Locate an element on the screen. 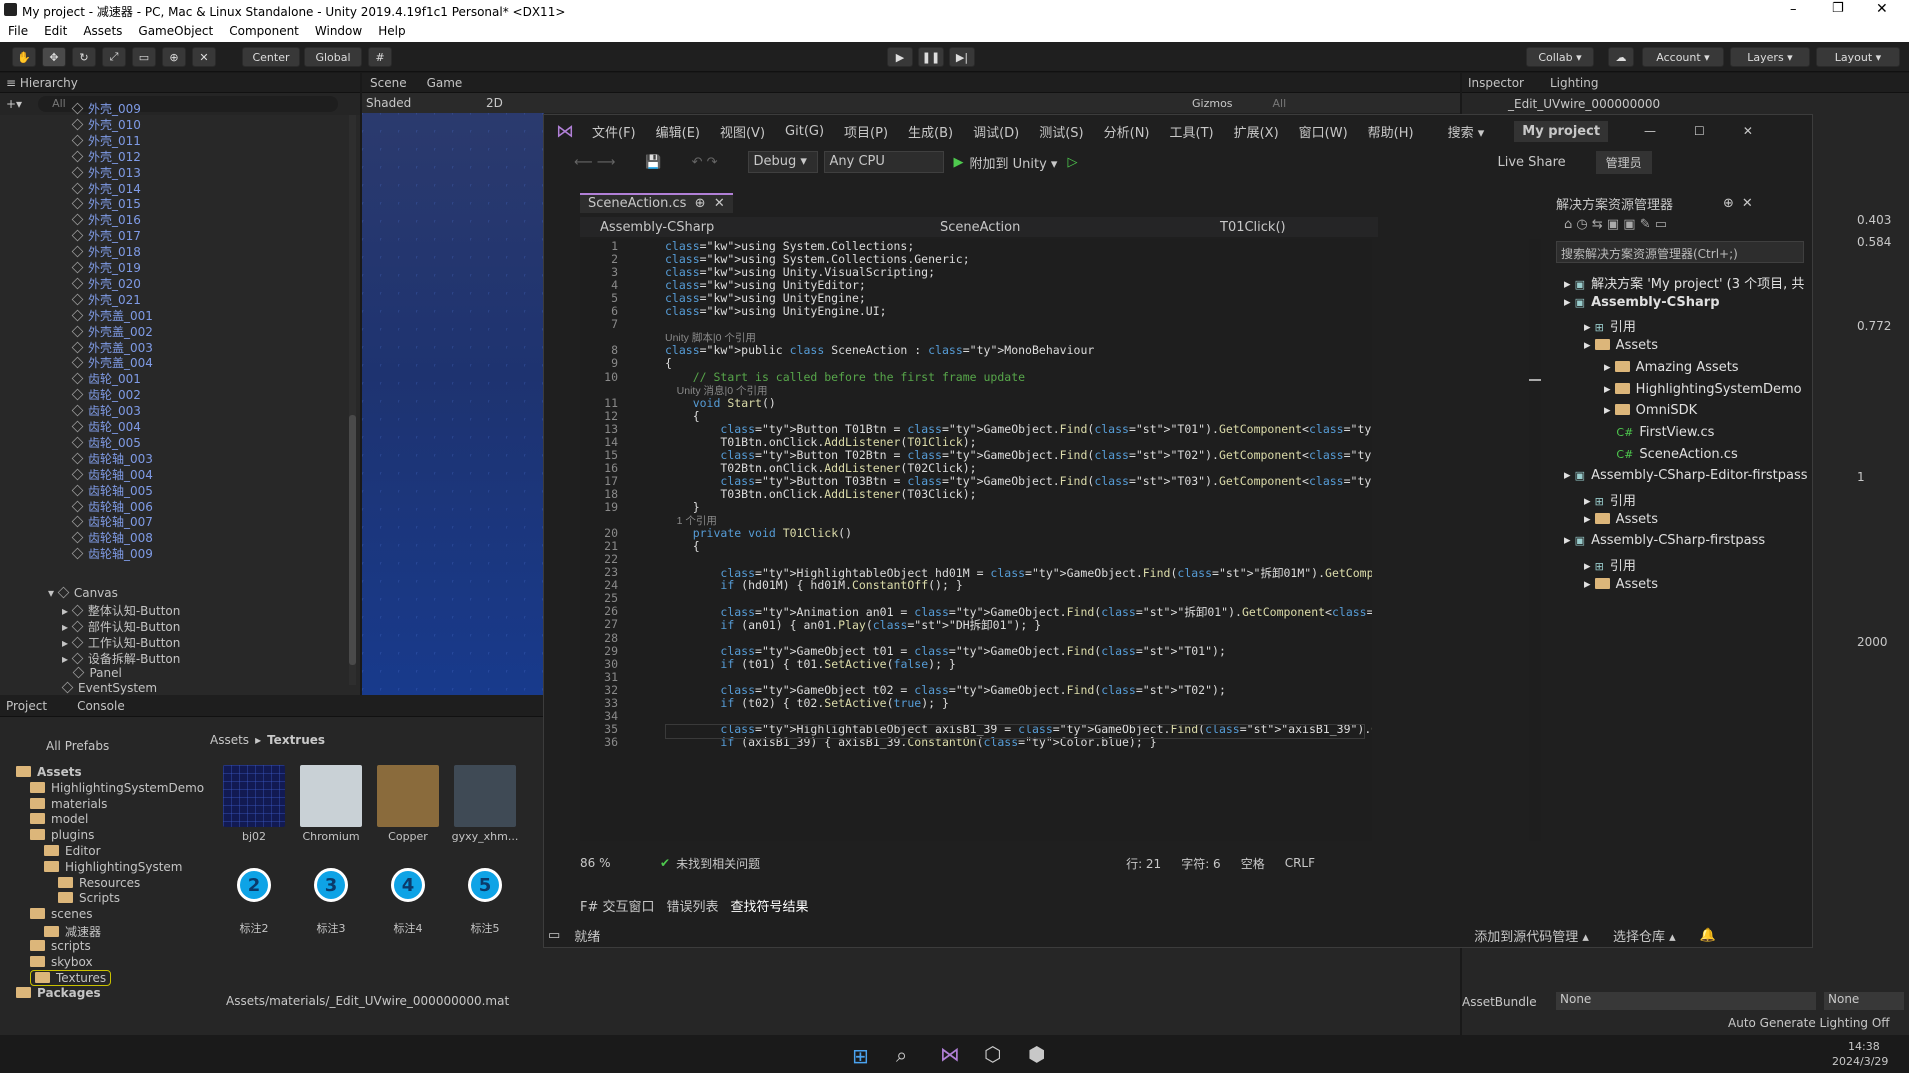  layout-dropdown: Layout ▾ is located at coordinates (1858, 57).